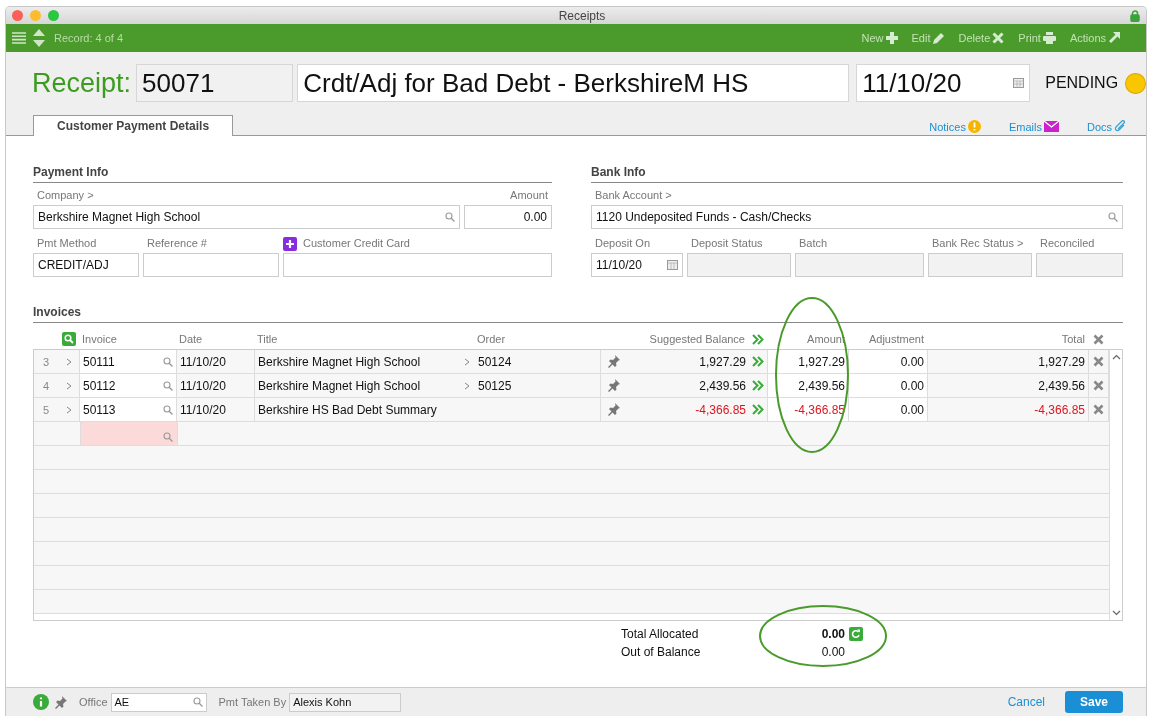  What do you see at coordinates (215, 83) in the screenshot?
I see `receipt-number-field: 50071` at bounding box center [215, 83].